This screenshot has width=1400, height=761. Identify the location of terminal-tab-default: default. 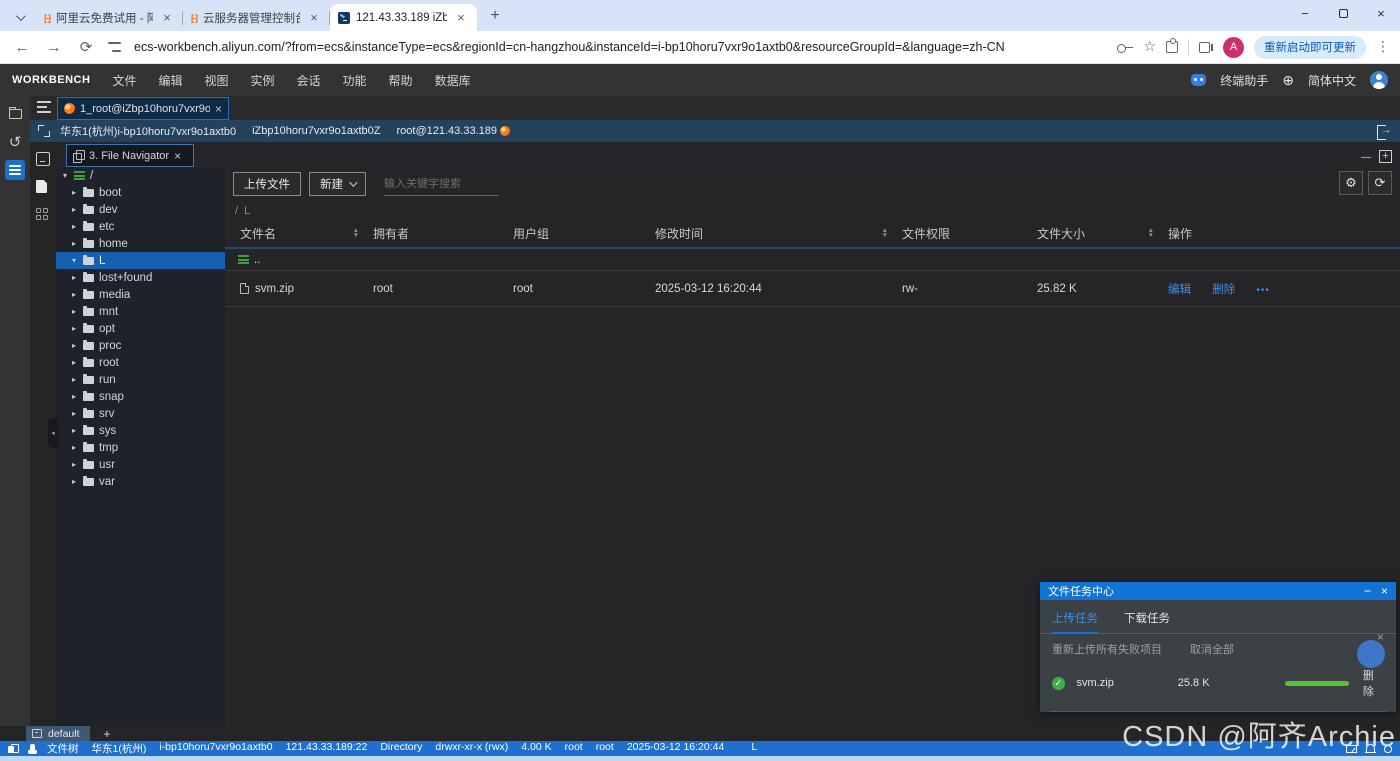
(58, 733).